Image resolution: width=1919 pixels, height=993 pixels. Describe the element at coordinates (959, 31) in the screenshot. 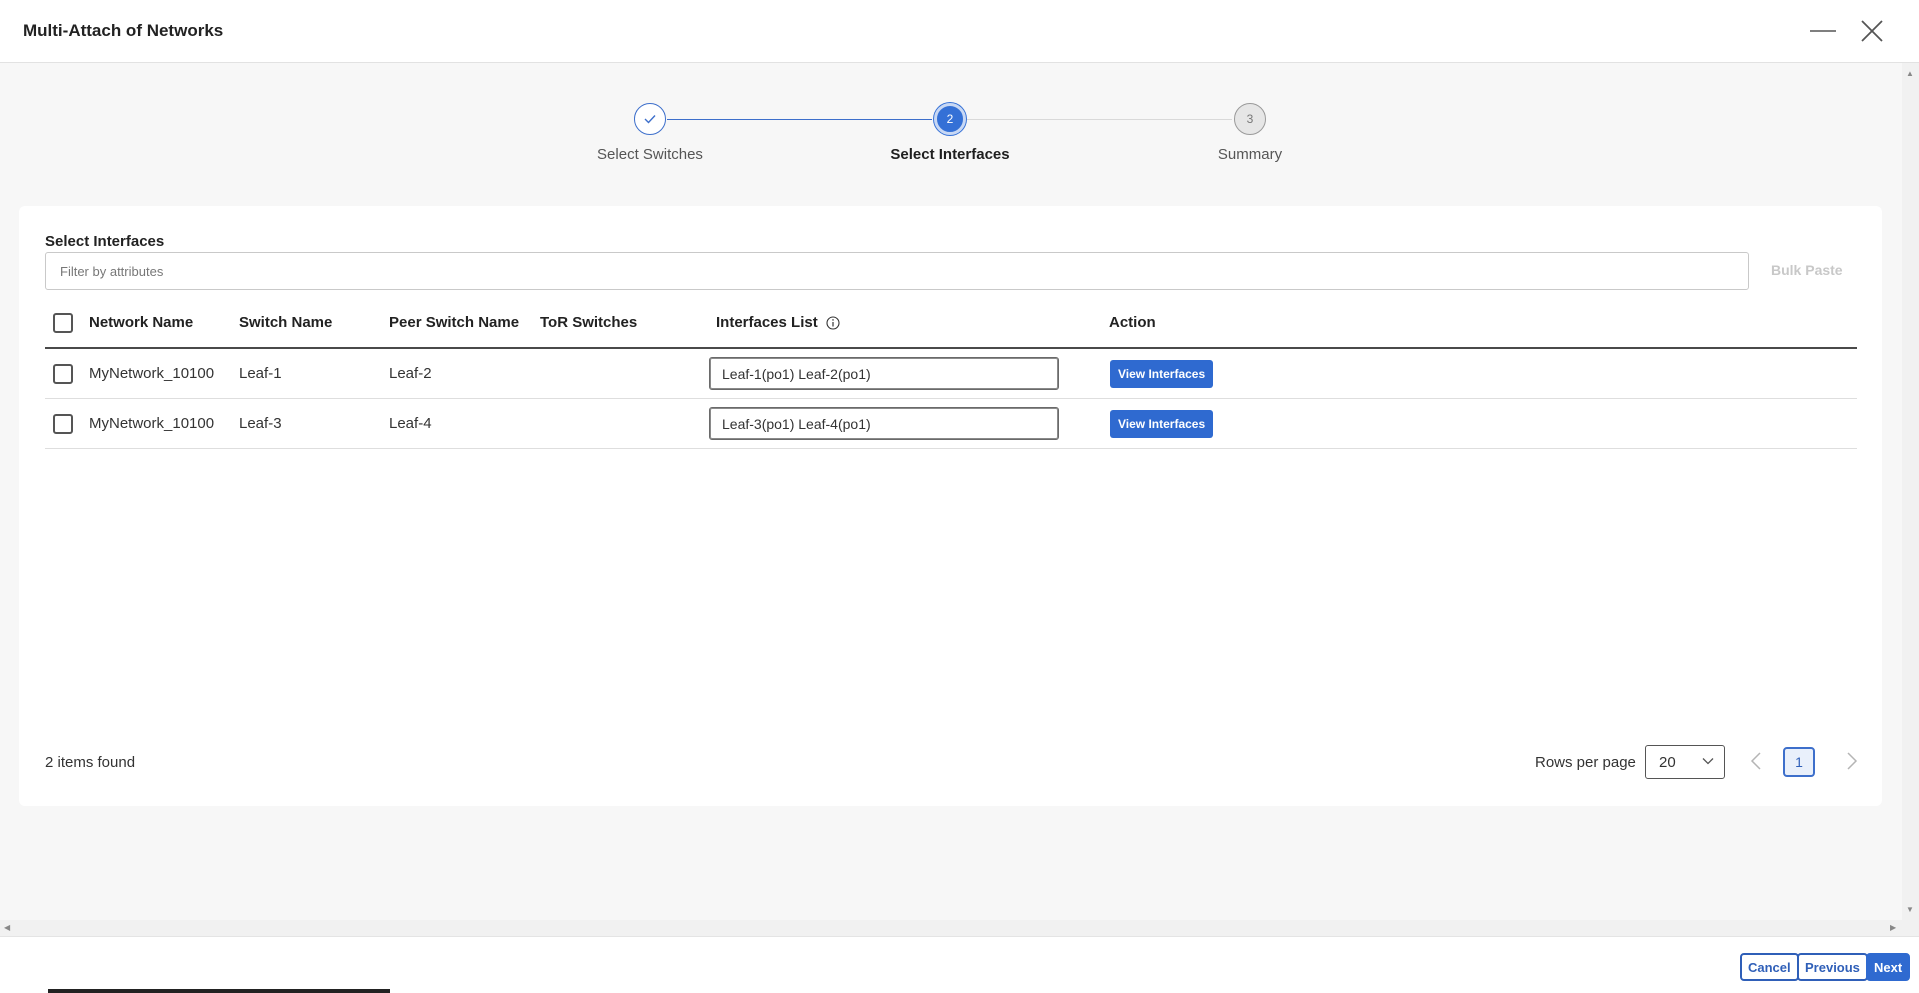

I see `modal-header: Multi-Attach of Networks` at that location.